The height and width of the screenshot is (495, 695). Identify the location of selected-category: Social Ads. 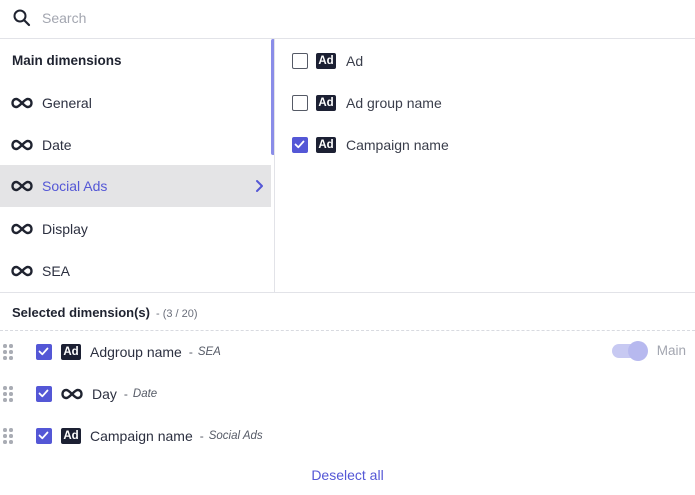
(235, 436).